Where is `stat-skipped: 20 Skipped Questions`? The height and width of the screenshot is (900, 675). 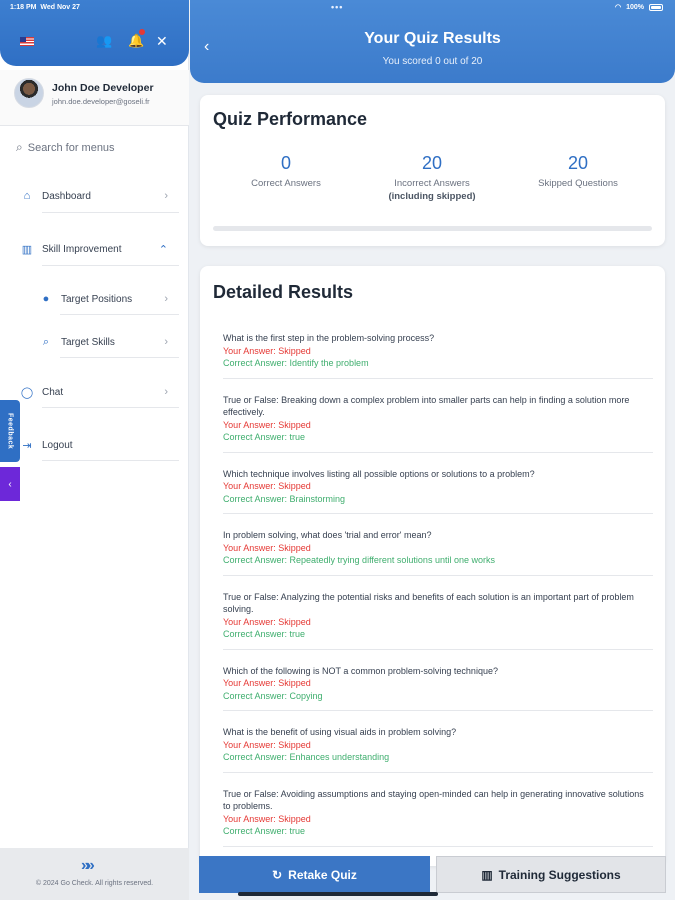 stat-skipped: 20 Skipped Questions is located at coordinates (578, 171).